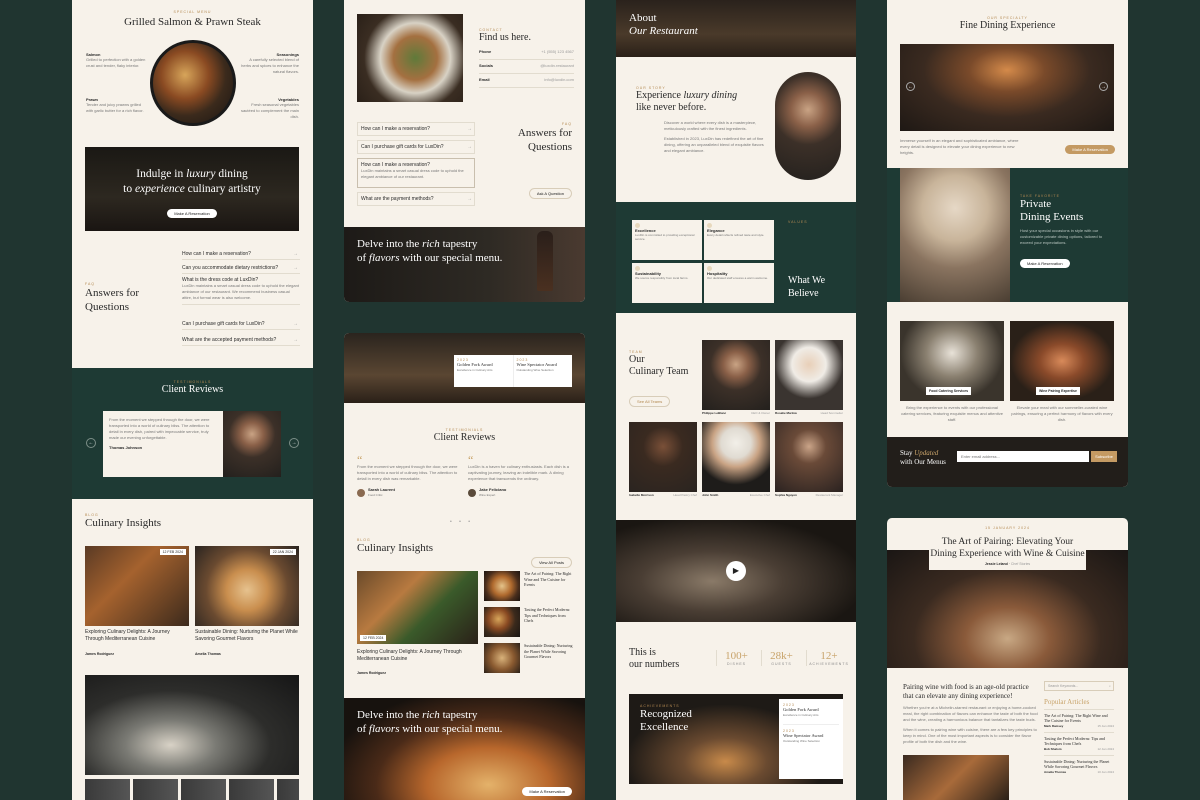 The image size is (1200, 800). I want to click on carousel-dots: • • •, so click(461, 522).